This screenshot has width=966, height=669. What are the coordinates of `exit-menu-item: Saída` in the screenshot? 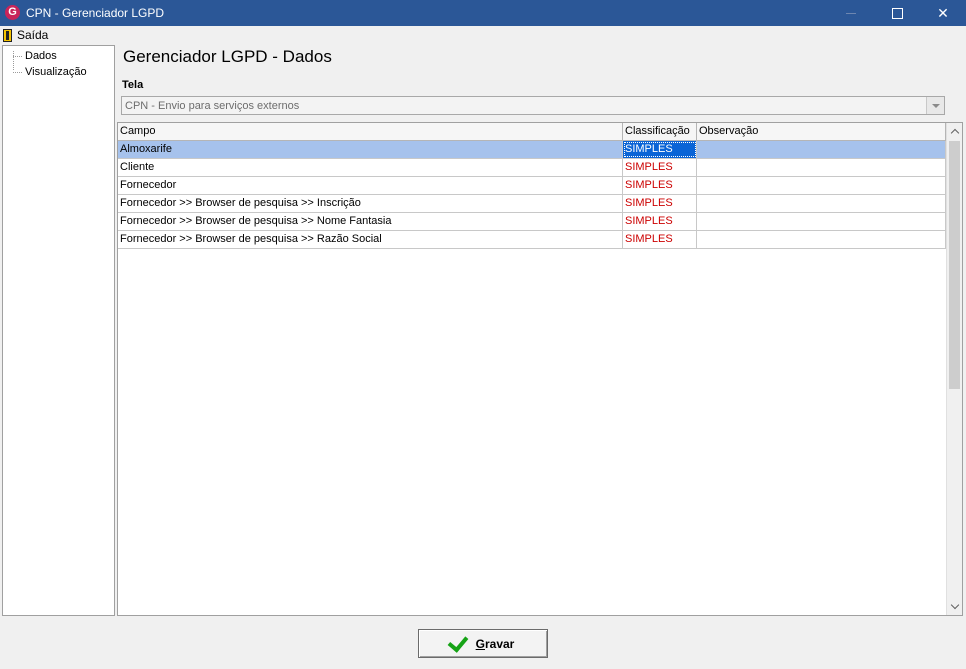 It's located at (25, 35).